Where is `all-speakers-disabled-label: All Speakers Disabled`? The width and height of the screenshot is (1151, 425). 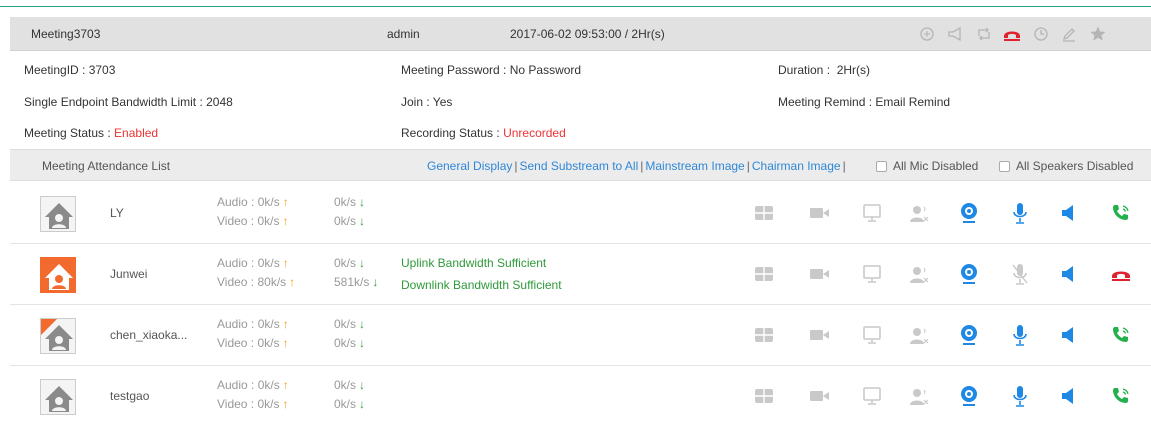
all-speakers-disabled-label: All Speakers Disabled is located at coordinates (1075, 166).